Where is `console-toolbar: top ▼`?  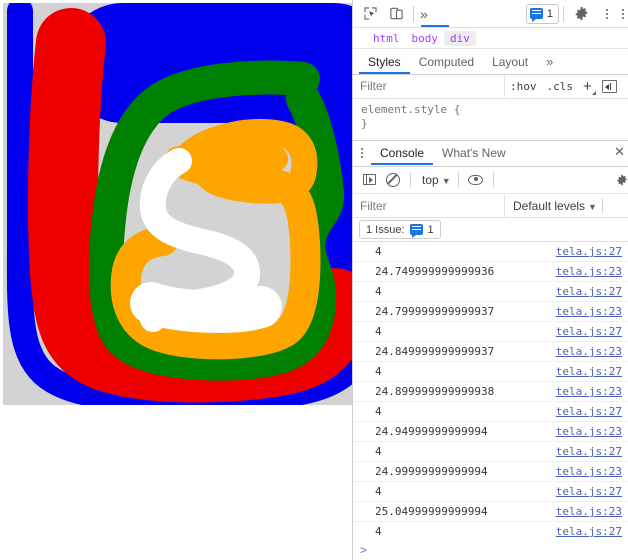
console-toolbar: top ▼ is located at coordinates (490, 180).